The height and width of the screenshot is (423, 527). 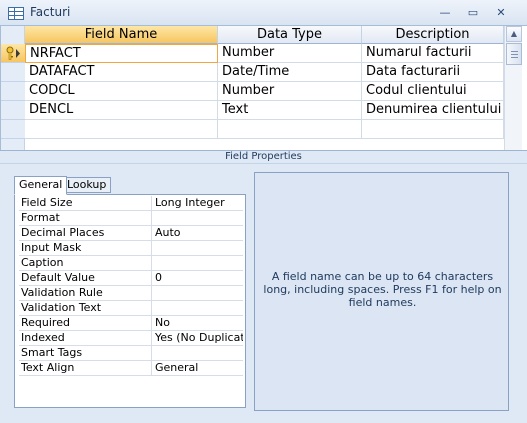 What do you see at coordinates (42, 262) in the screenshot?
I see `property-name: Caption` at bounding box center [42, 262].